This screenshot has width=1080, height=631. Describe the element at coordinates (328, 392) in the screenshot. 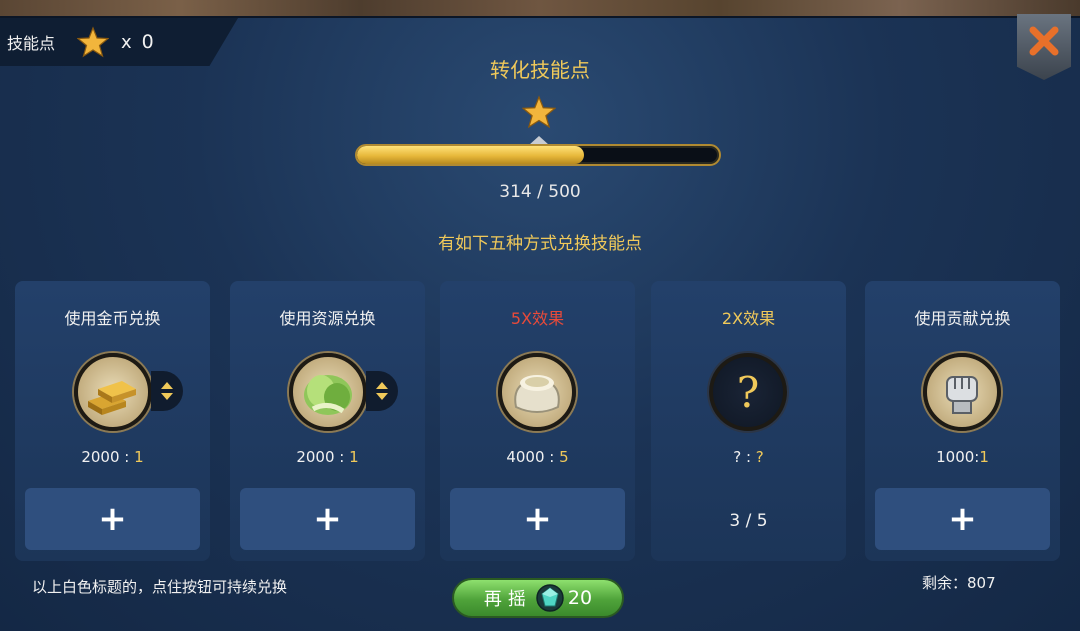

I see `cabbage-icon` at that location.